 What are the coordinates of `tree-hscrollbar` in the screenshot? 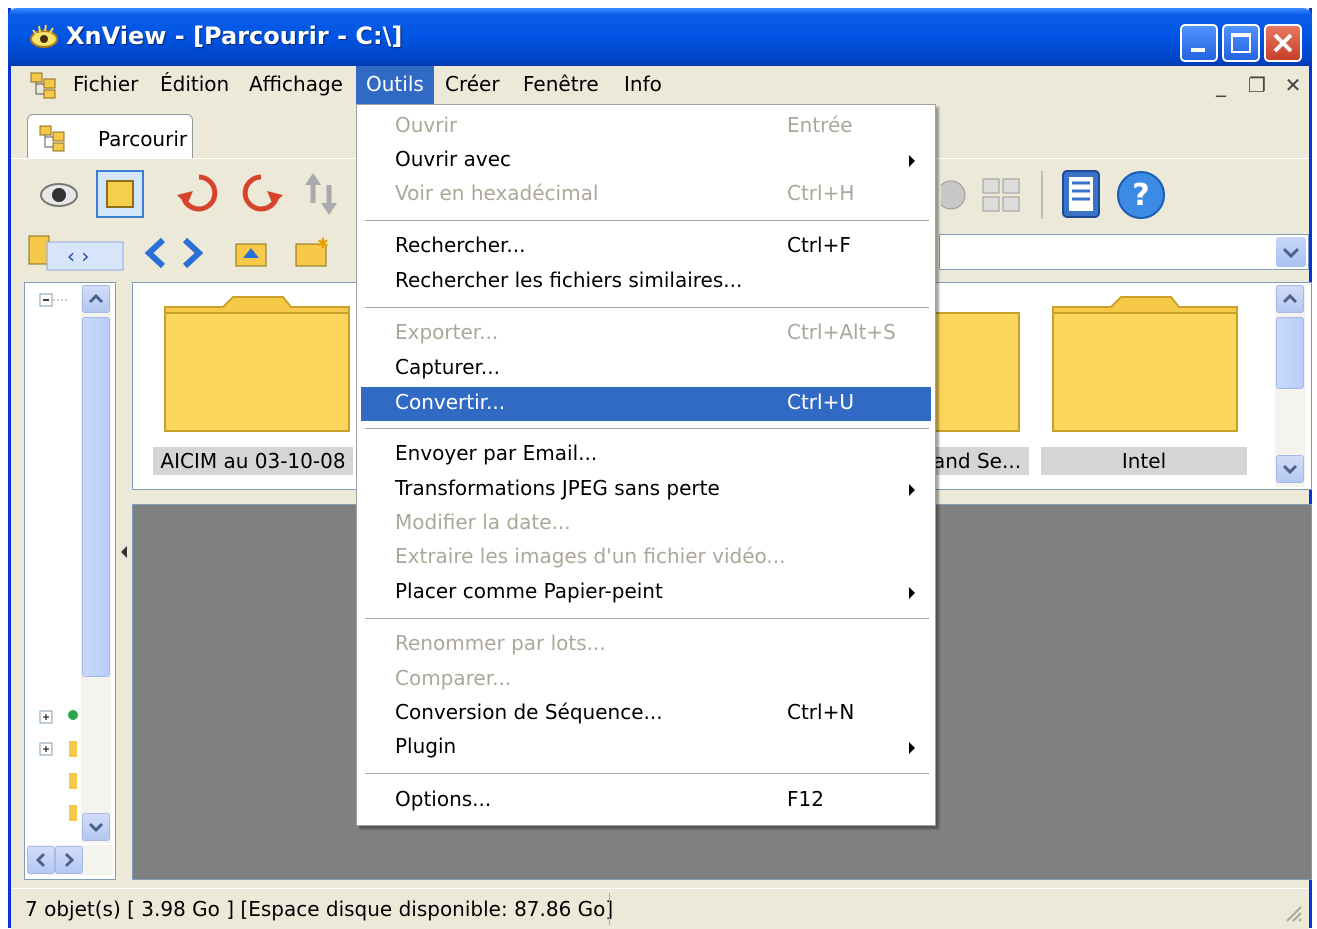 It's located at (70, 860).